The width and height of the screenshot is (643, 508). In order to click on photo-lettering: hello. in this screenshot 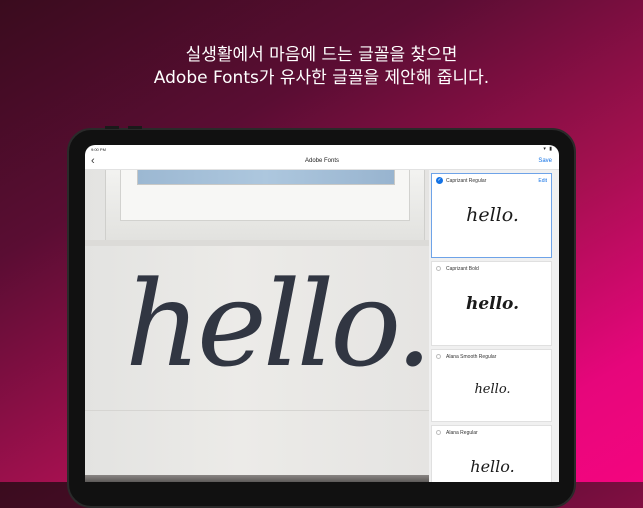, I will do `click(277, 324)`.